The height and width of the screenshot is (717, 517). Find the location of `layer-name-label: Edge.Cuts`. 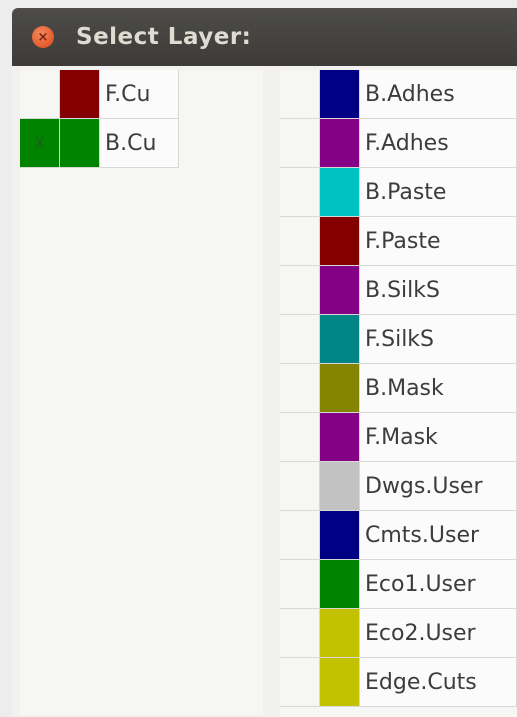

layer-name-label: Edge.Cuts is located at coordinates (438, 682).